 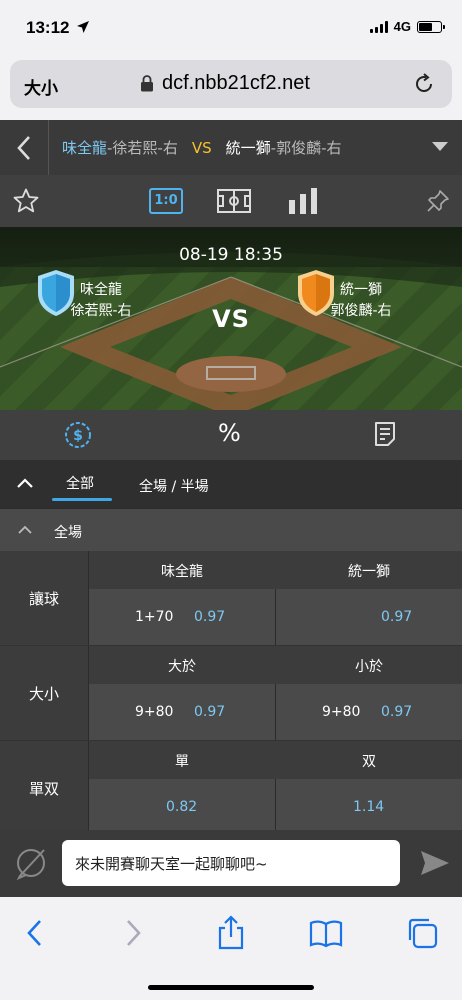 I want to click on bookmarks-icon, so click(x=326, y=933).